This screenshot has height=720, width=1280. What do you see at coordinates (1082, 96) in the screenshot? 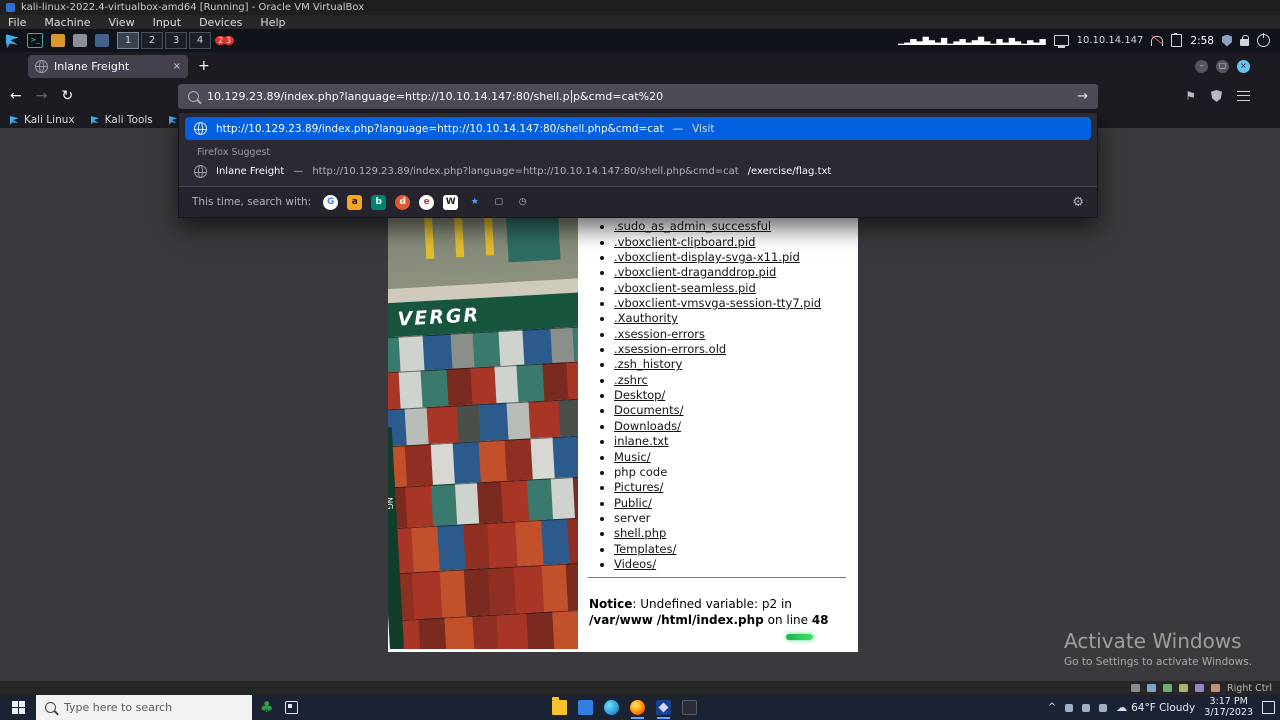
I see `go-arrow-icon: →` at bounding box center [1082, 96].